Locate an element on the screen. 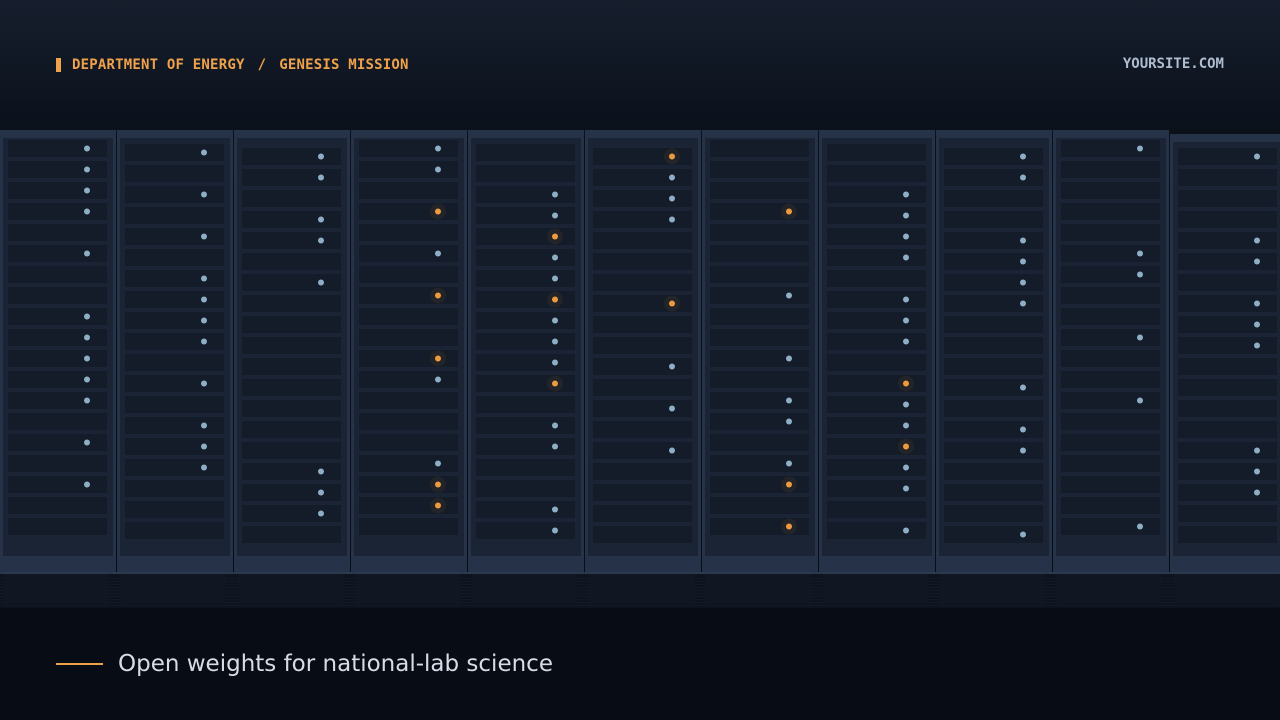 The height and width of the screenshot is (720, 1280). horizontal-rule-icon is located at coordinates (79, 664).